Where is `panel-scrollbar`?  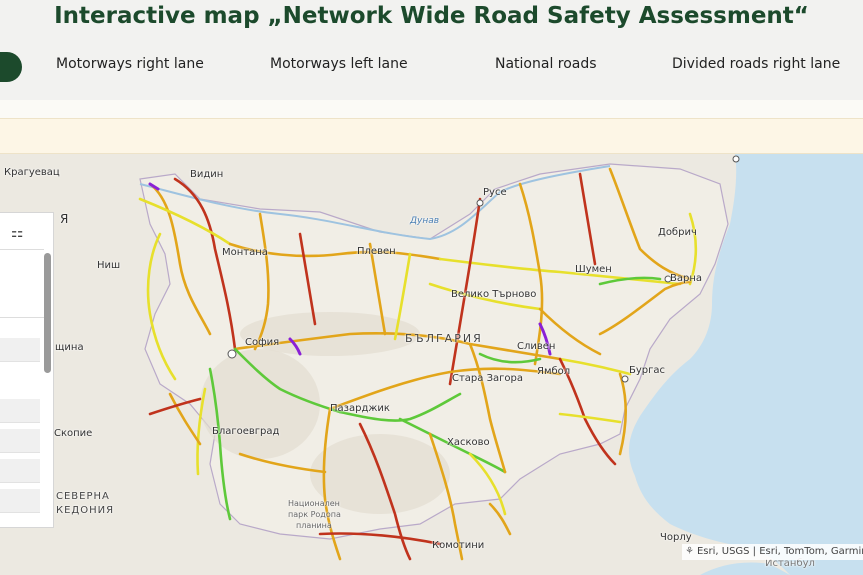
panel-scrollbar is located at coordinates (47, 313).